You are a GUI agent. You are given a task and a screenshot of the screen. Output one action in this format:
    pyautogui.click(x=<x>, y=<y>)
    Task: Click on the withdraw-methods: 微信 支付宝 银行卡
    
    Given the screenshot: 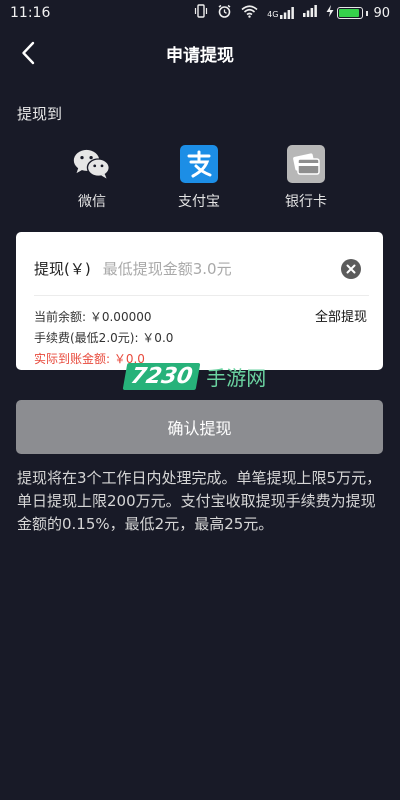 What is the action you would take?
    pyautogui.click(x=200, y=180)
    